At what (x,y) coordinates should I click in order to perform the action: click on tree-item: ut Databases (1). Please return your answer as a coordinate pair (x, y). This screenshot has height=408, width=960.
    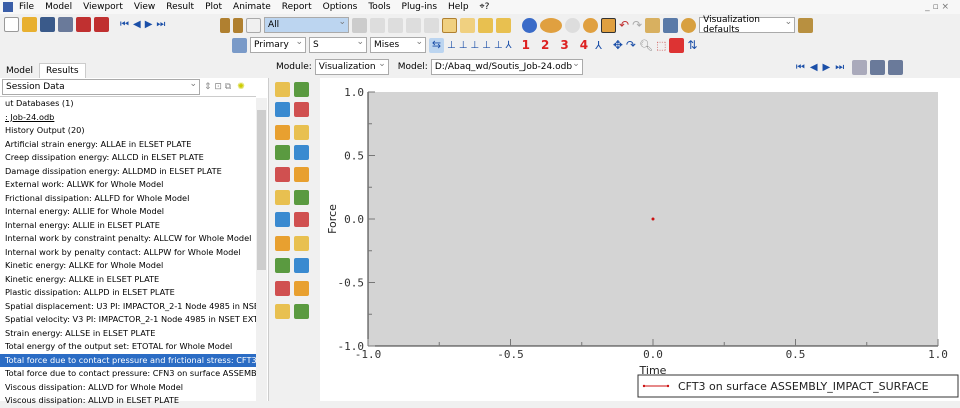
    Looking at the image, I should click on (128, 104).